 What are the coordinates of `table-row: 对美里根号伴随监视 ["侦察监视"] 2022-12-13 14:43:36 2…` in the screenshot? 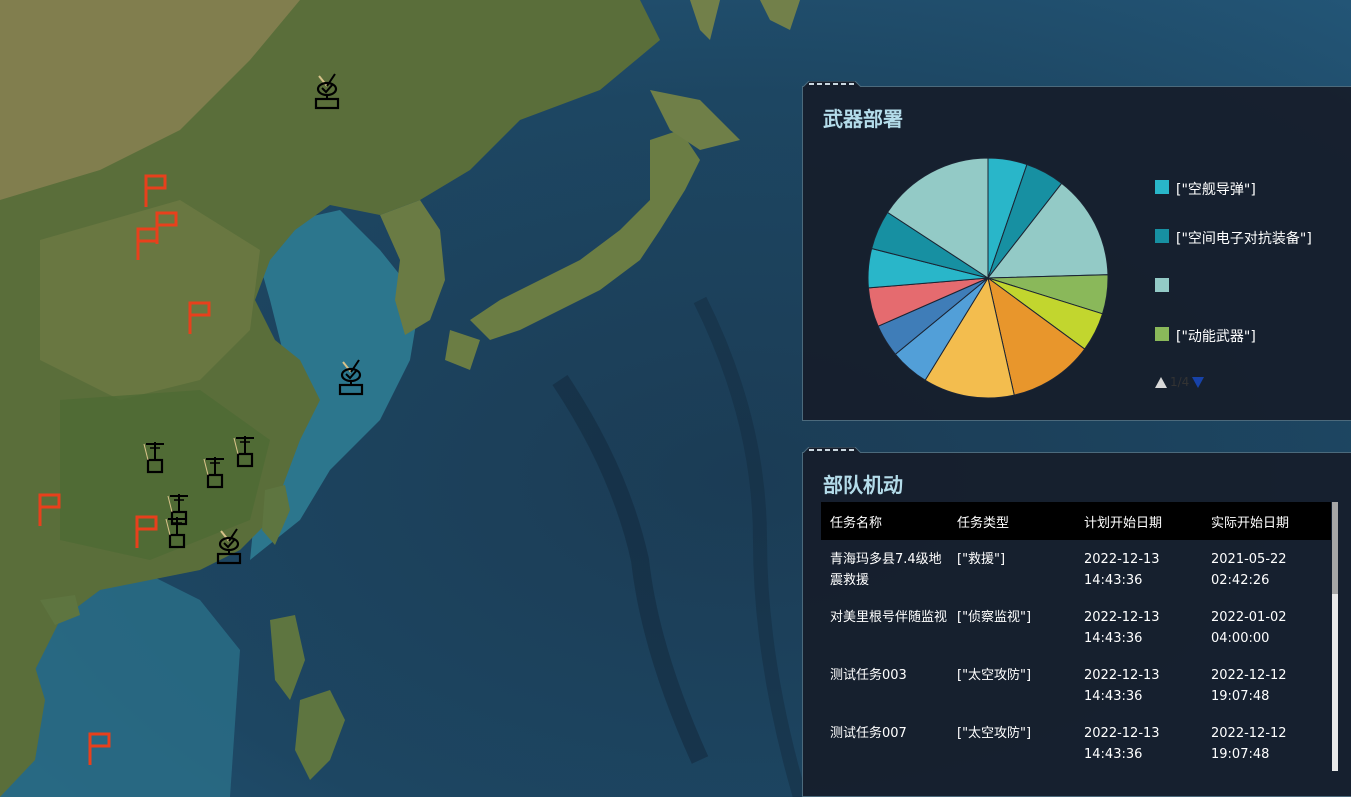 It's located at (1076, 627).